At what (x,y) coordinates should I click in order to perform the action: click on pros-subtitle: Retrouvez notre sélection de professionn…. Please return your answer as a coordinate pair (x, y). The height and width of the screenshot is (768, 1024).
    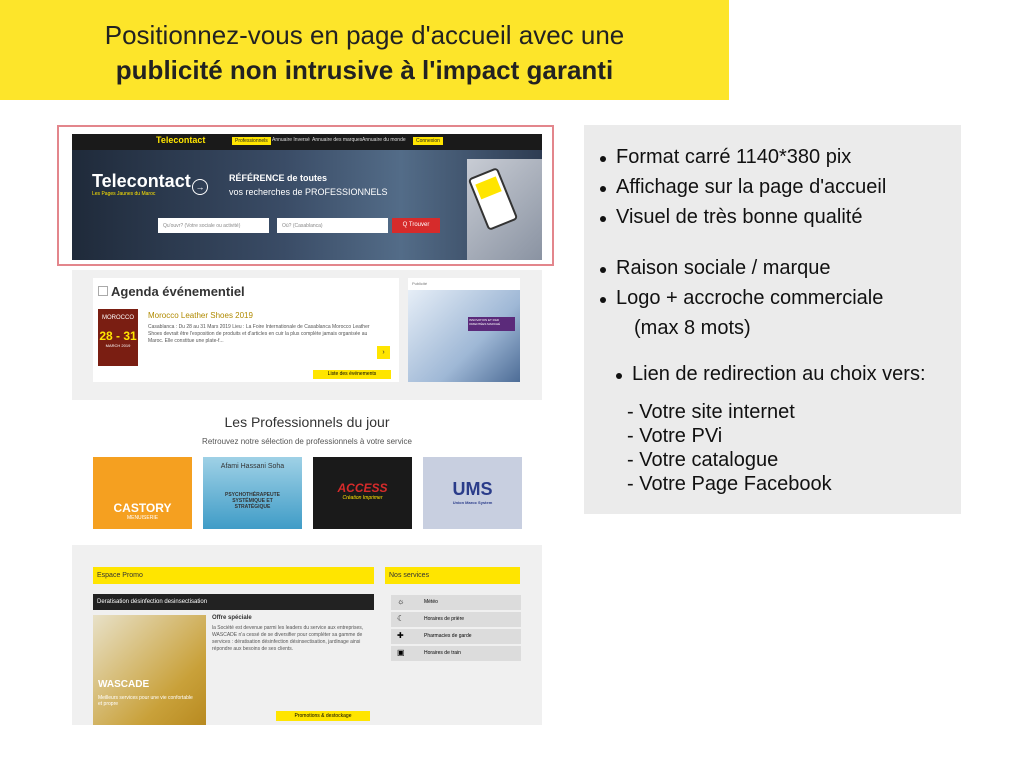
    Looking at the image, I should click on (307, 441).